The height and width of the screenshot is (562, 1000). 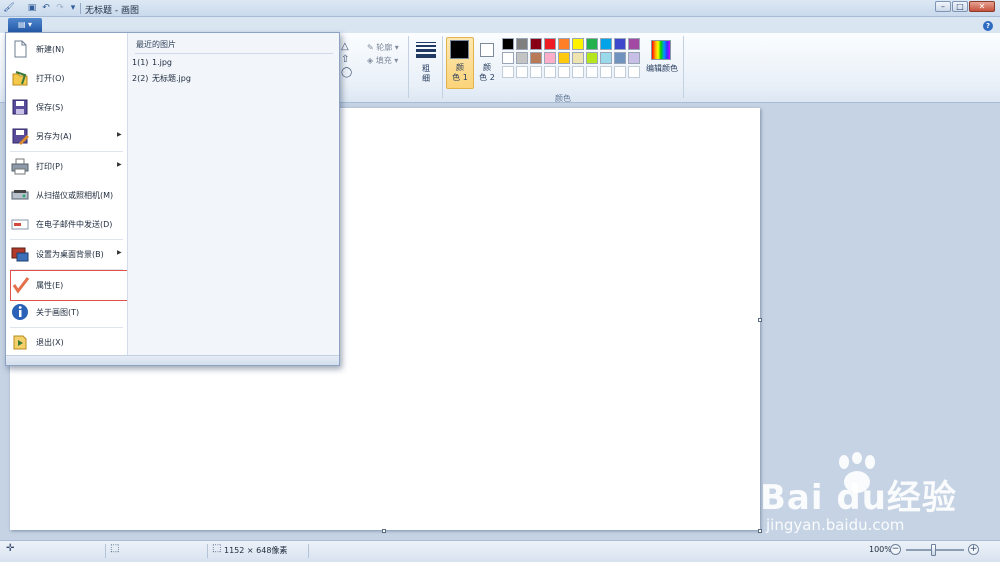 What do you see at coordinates (156, 44) in the screenshot?
I see `recent-pictures-title: 最近的图片` at bounding box center [156, 44].